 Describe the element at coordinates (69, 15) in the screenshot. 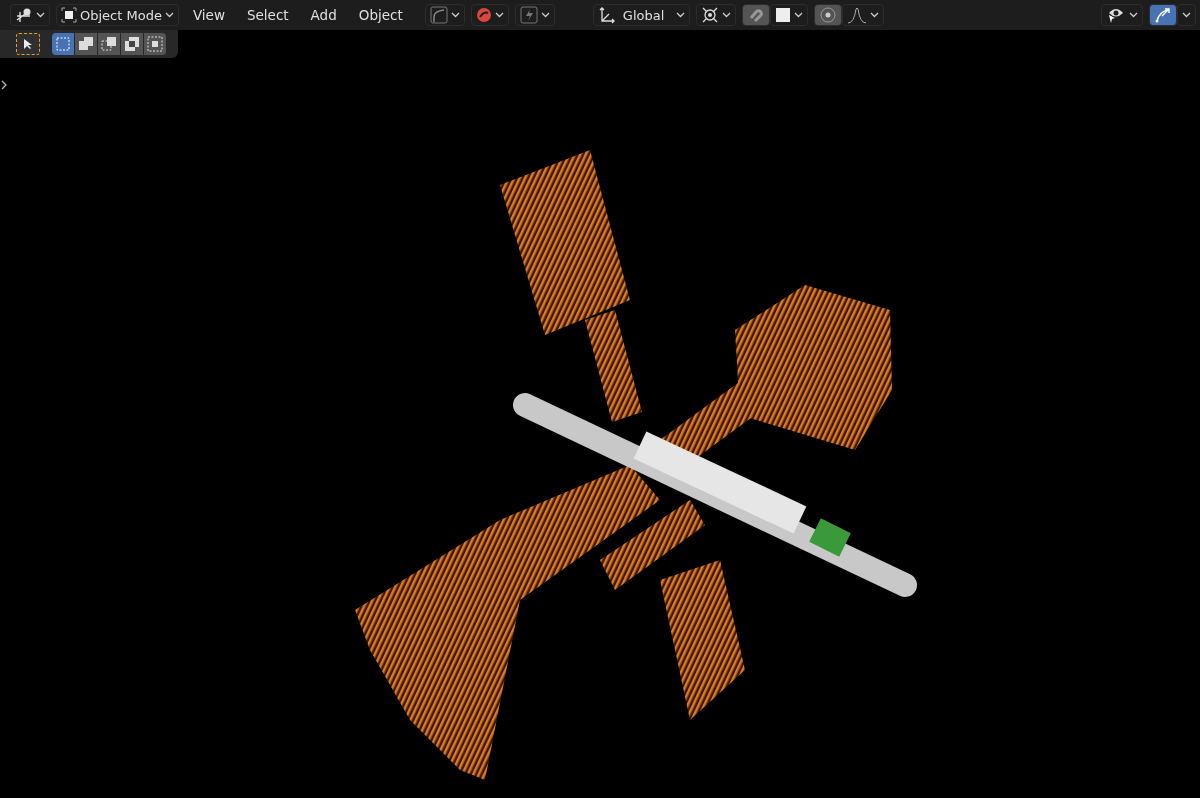

I see `cube-square-icon` at that location.